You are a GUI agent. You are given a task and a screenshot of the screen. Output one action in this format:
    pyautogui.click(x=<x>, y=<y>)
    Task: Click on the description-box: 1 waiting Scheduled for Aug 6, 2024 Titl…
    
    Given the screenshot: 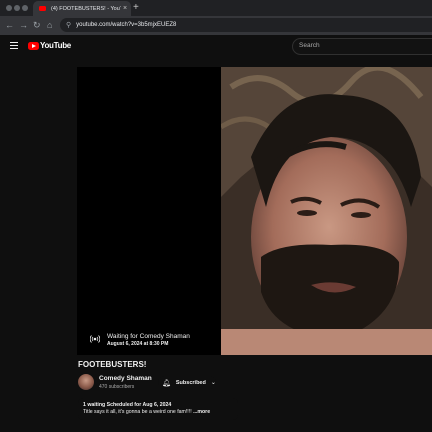 What is the action you would take?
    pyautogui.click(x=158, y=409)
    